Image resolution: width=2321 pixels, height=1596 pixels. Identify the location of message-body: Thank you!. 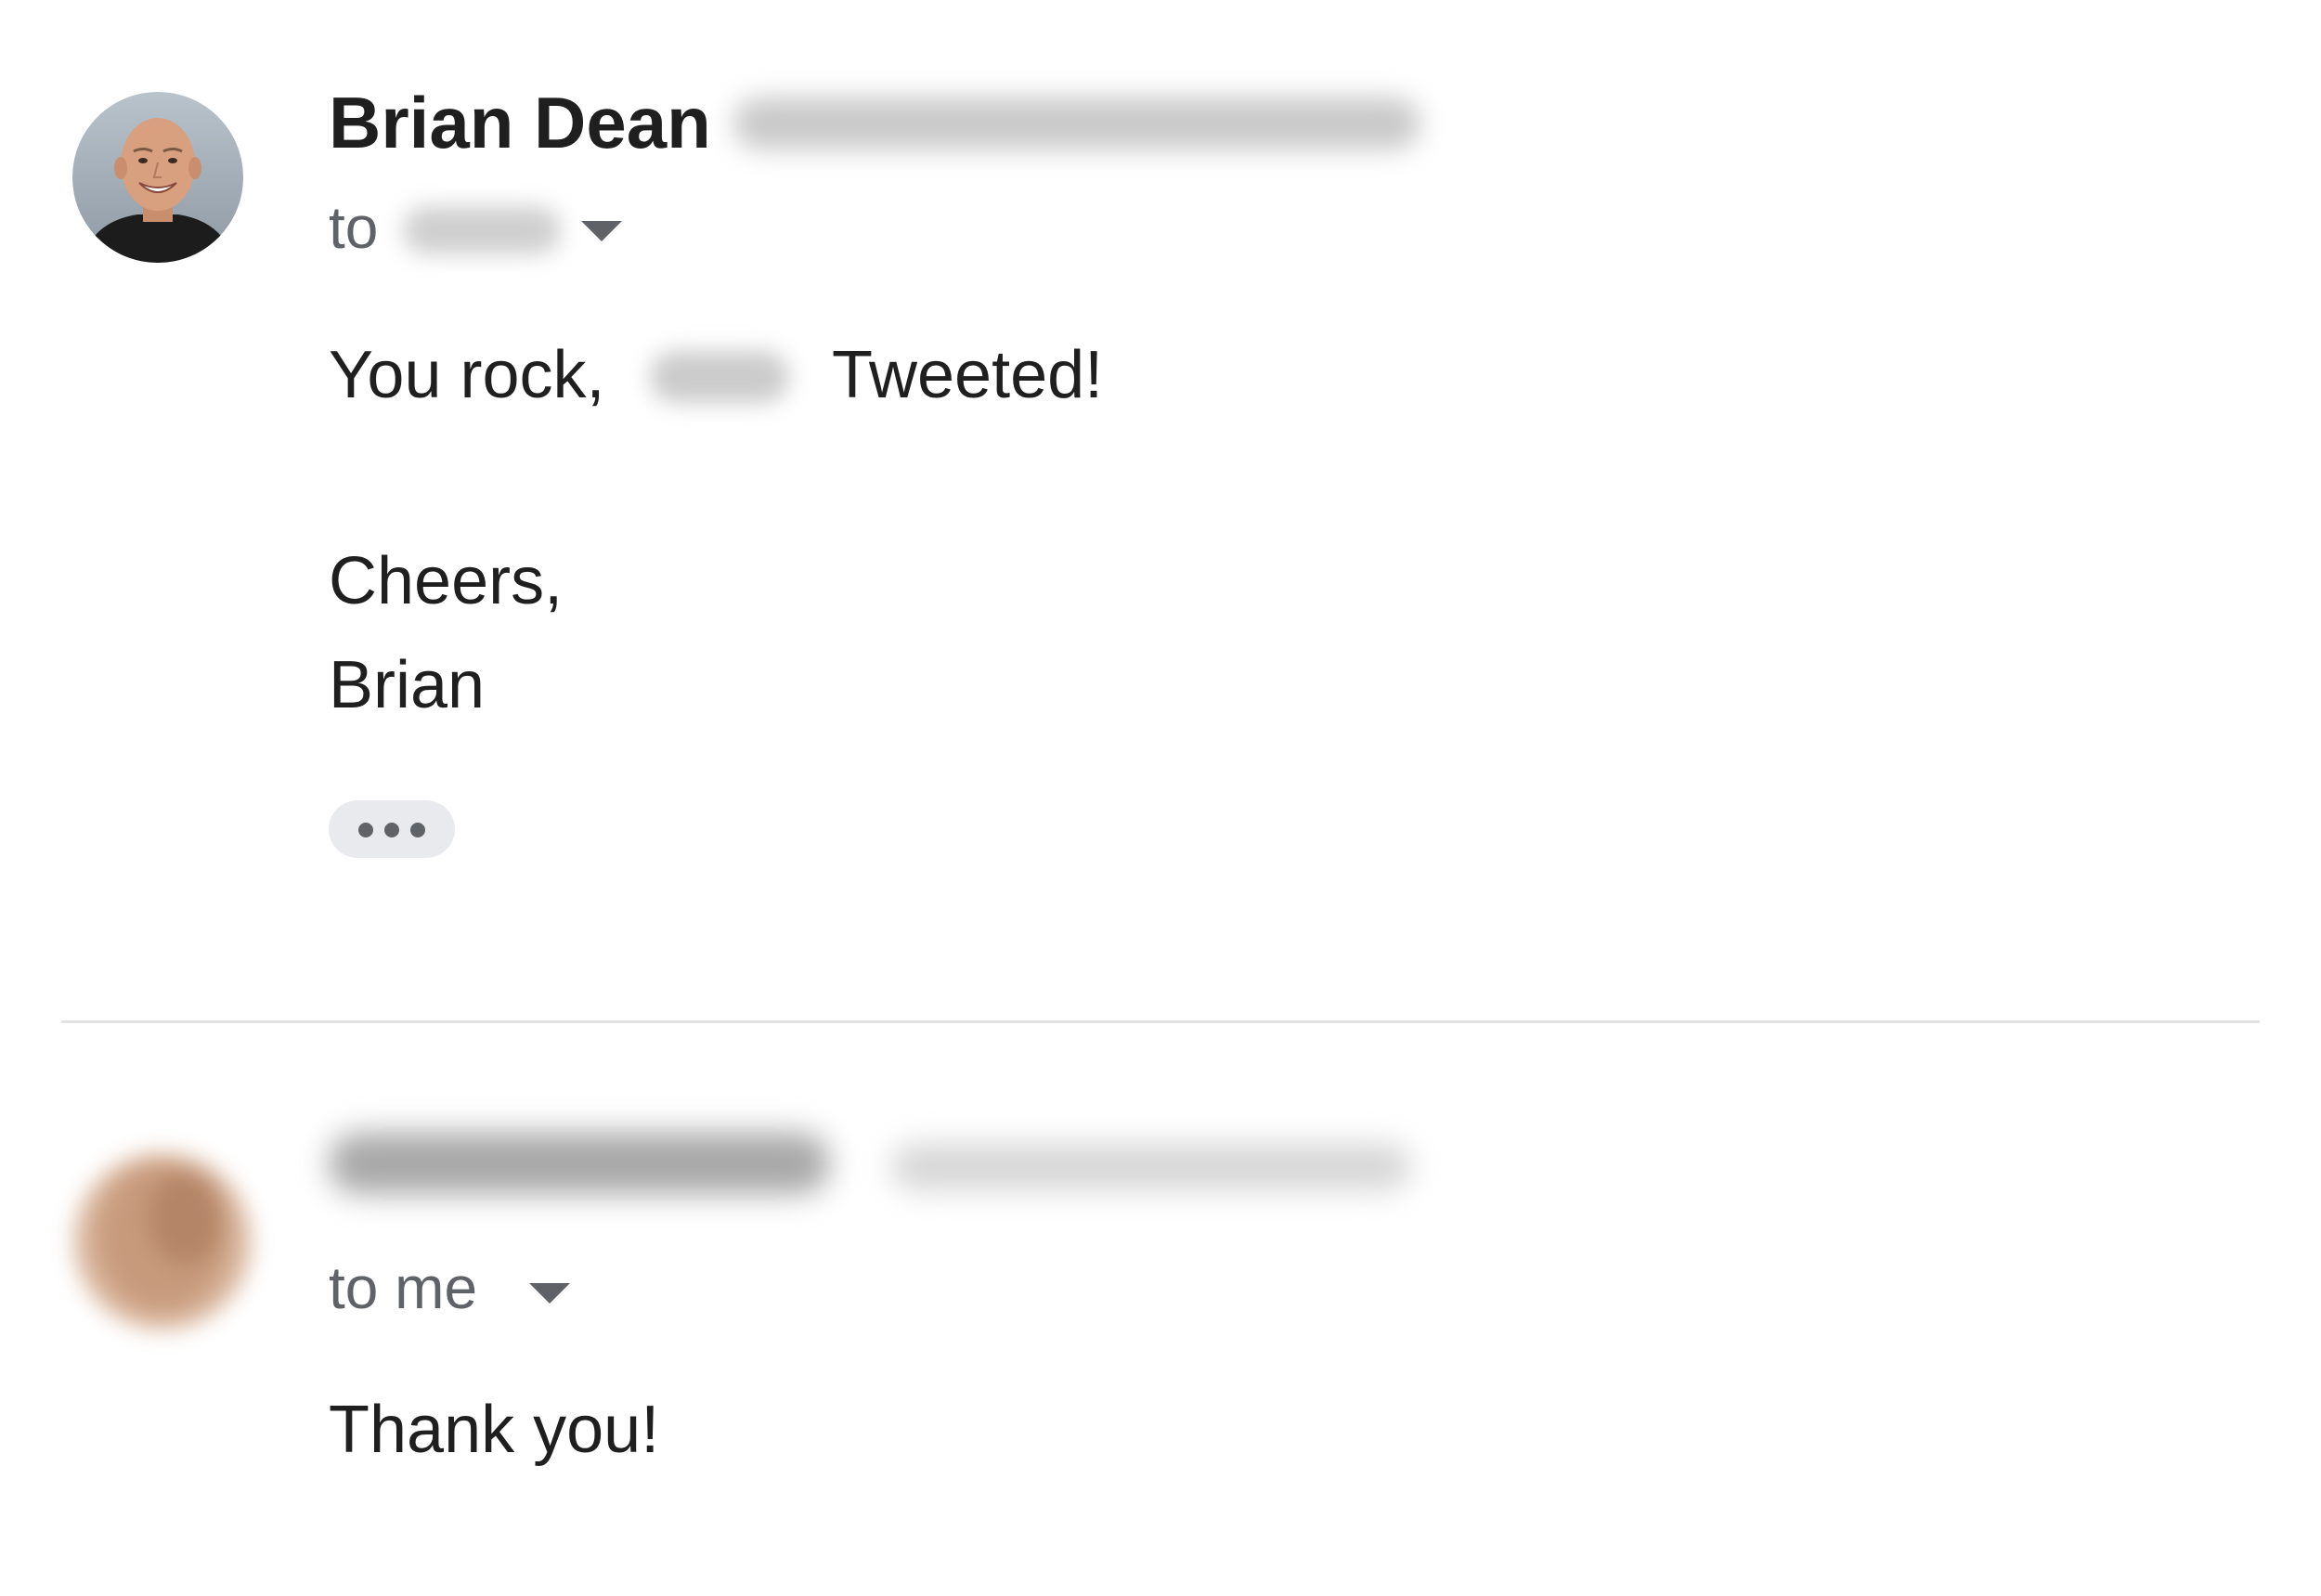
(494, 1430).